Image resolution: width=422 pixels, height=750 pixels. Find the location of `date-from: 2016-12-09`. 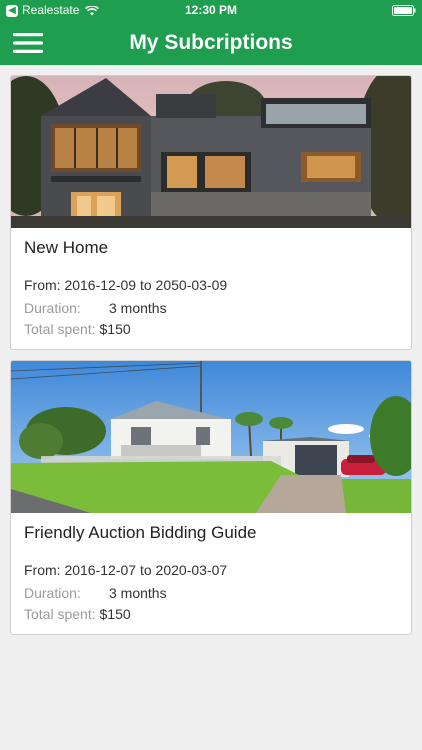

date-from: 2016-12-09 is located at coordinates (100, 285).